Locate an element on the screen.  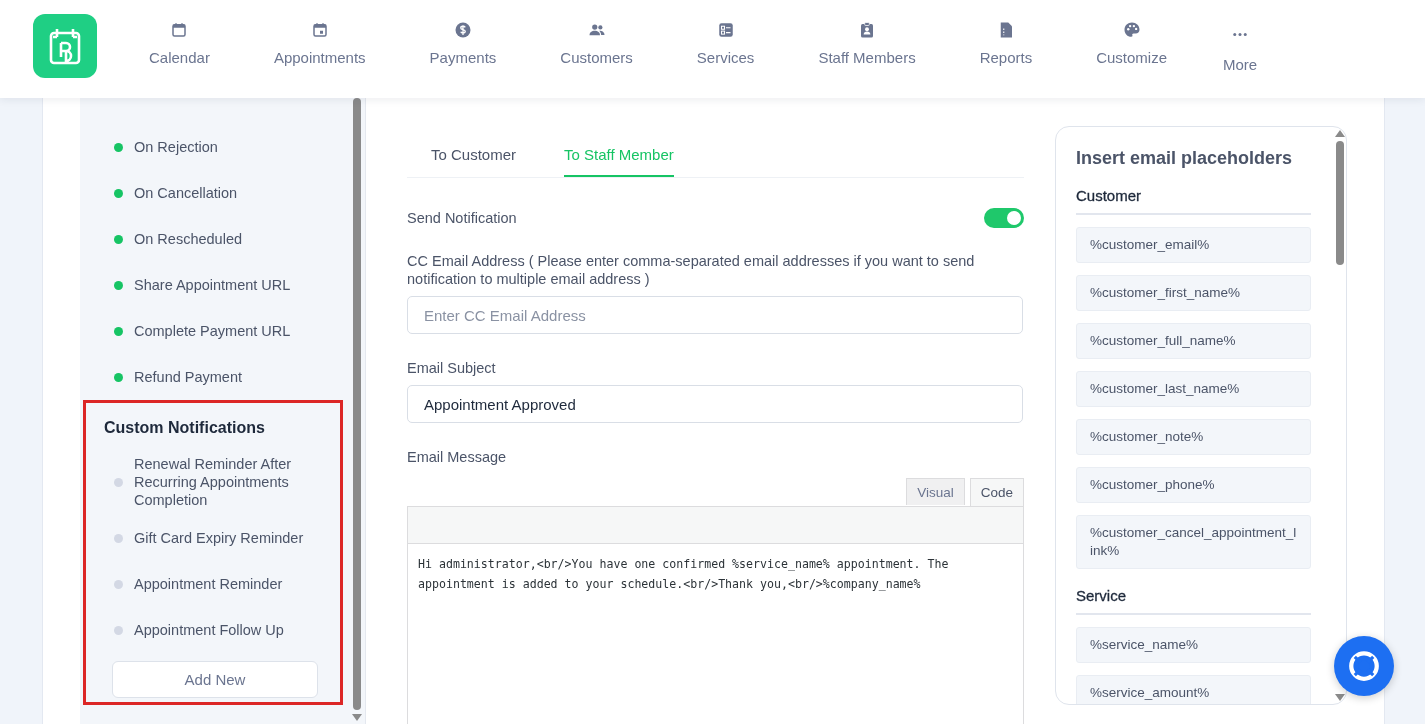
nav-item: Payments is located at coordinates (463, 47).